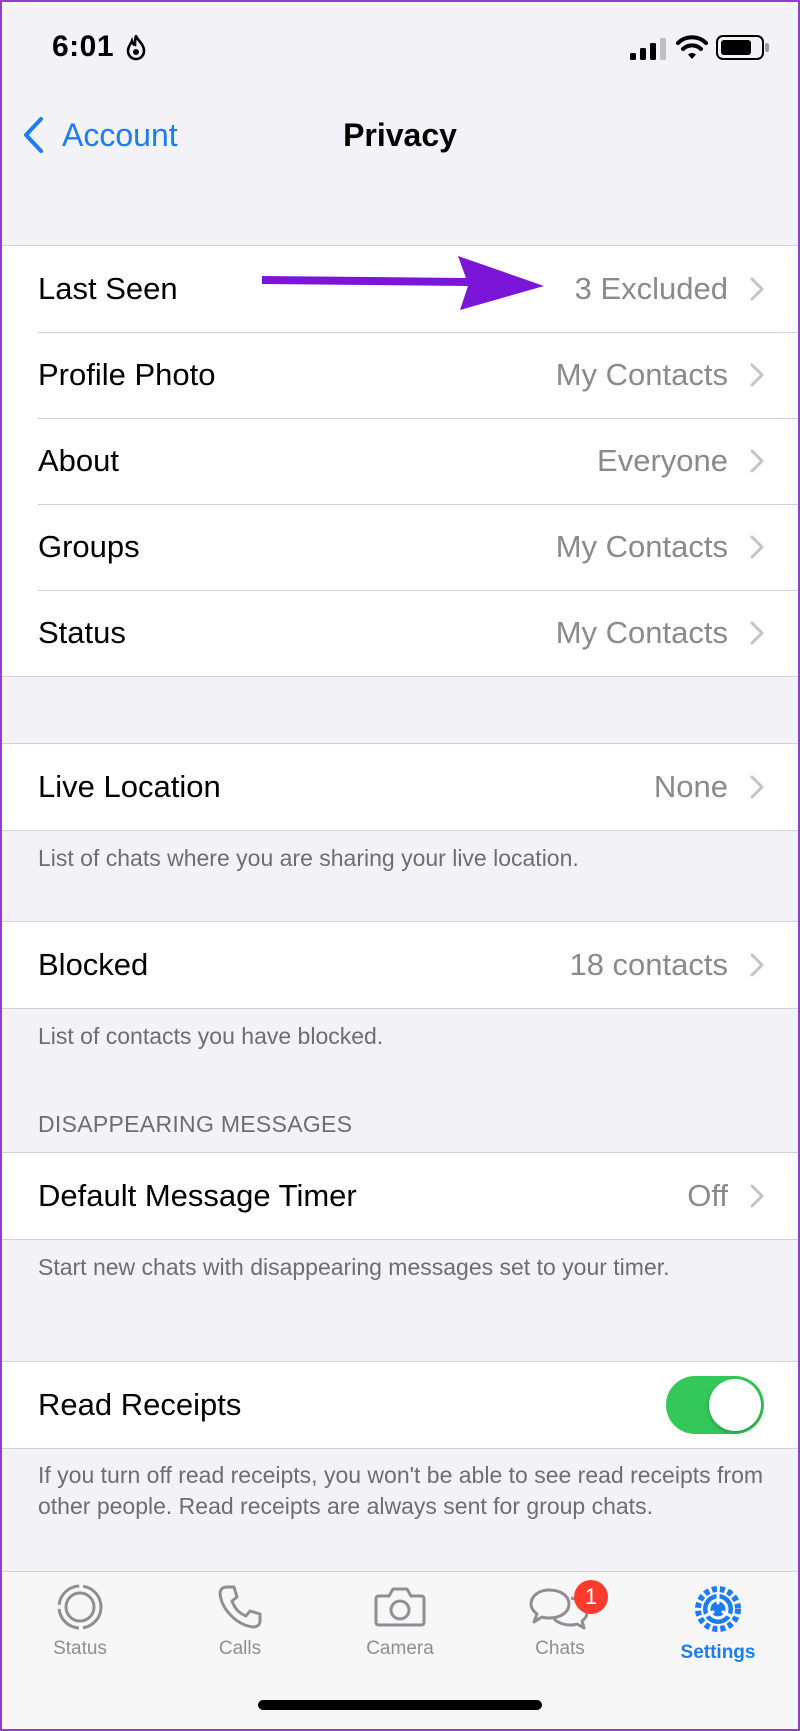 The image size is (800, 1731). I want to click on tab-status: Status, so click(80, 1632).